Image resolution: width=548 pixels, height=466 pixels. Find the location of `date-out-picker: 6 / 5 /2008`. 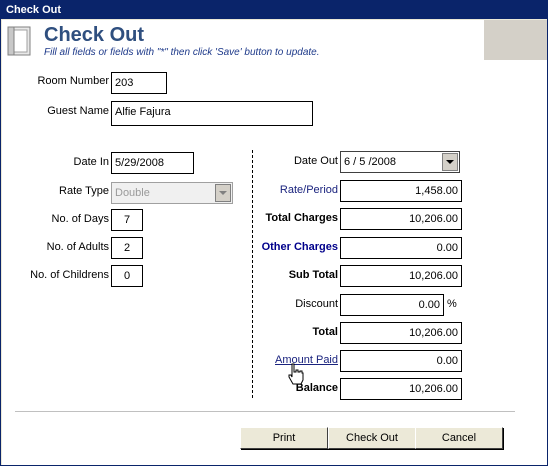

date-out-picker: 6 / 5 /2008 is located at coordinates (400, 162).